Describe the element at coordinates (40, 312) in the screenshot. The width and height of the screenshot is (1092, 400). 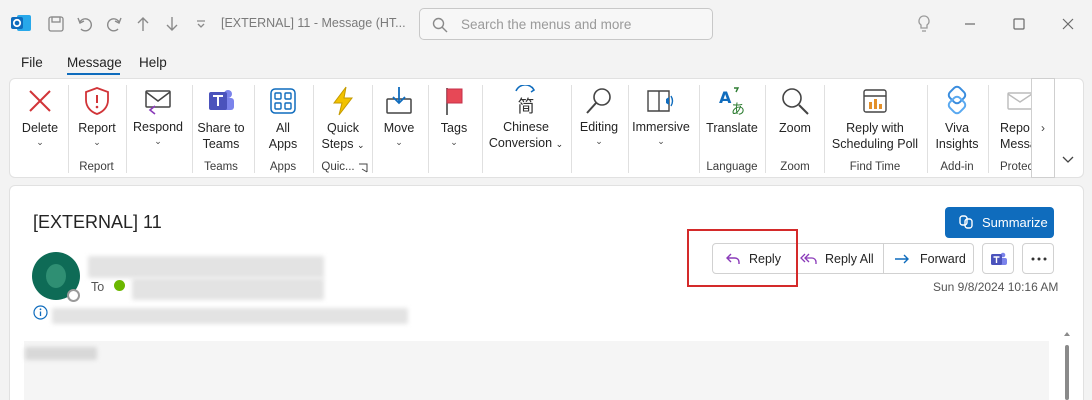
I see `info-icon` at that location.